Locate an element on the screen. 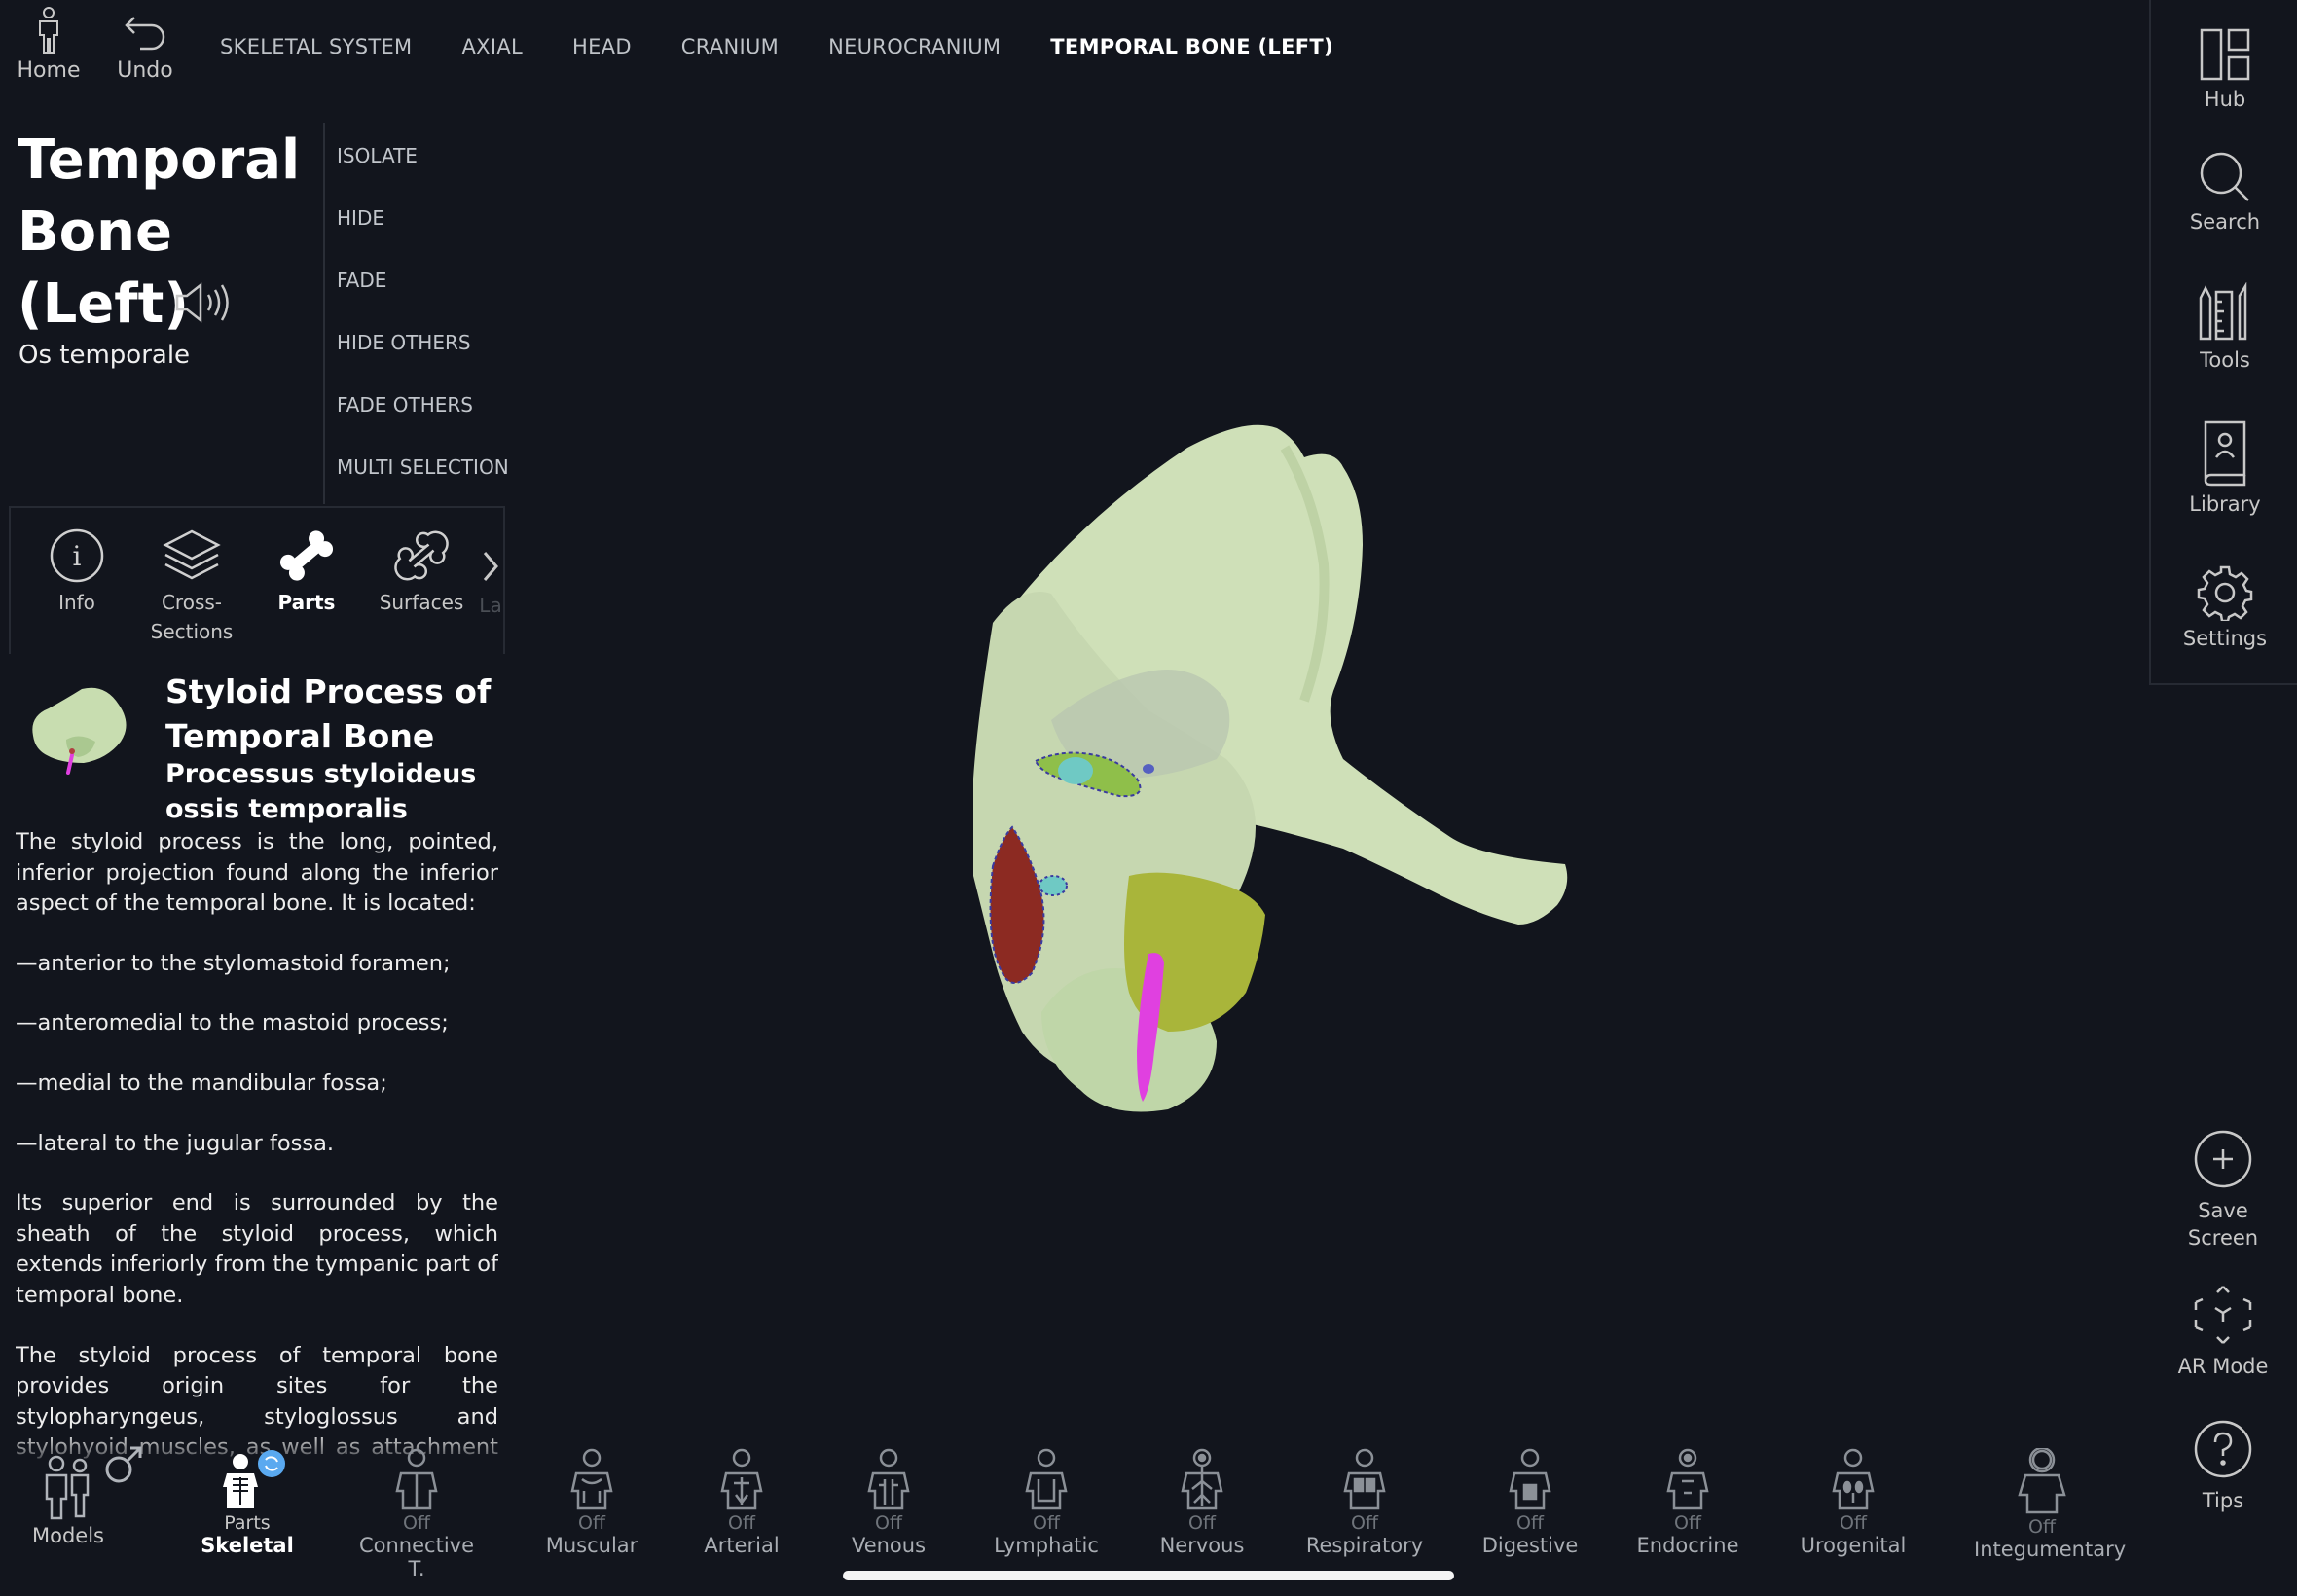 The image size is (2297, 1596). system-label: Nervous is located at coordinates (1202, 1545).